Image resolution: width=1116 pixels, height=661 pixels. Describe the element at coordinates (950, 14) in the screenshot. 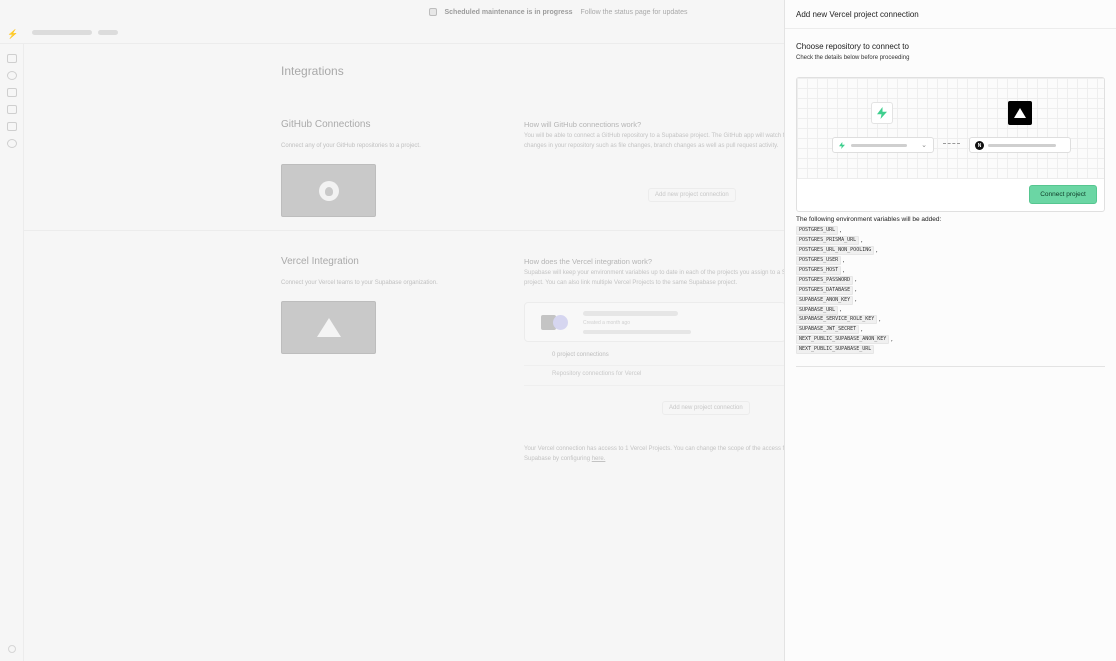

I see `panel-header: Add new Vercel project connection` at that location.